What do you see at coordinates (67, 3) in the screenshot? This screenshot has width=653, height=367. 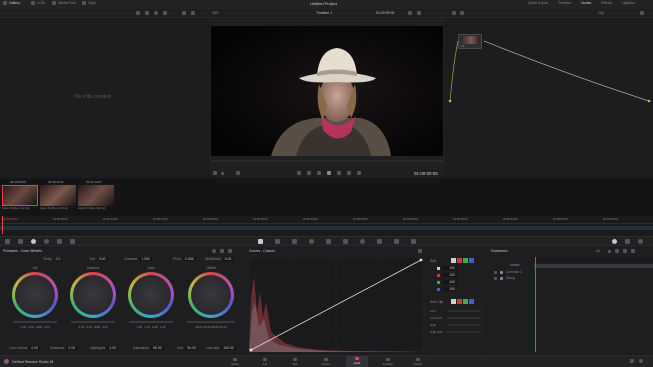 I see `topbar-media-pool: Media Pool` at bounding box center [67, 3].